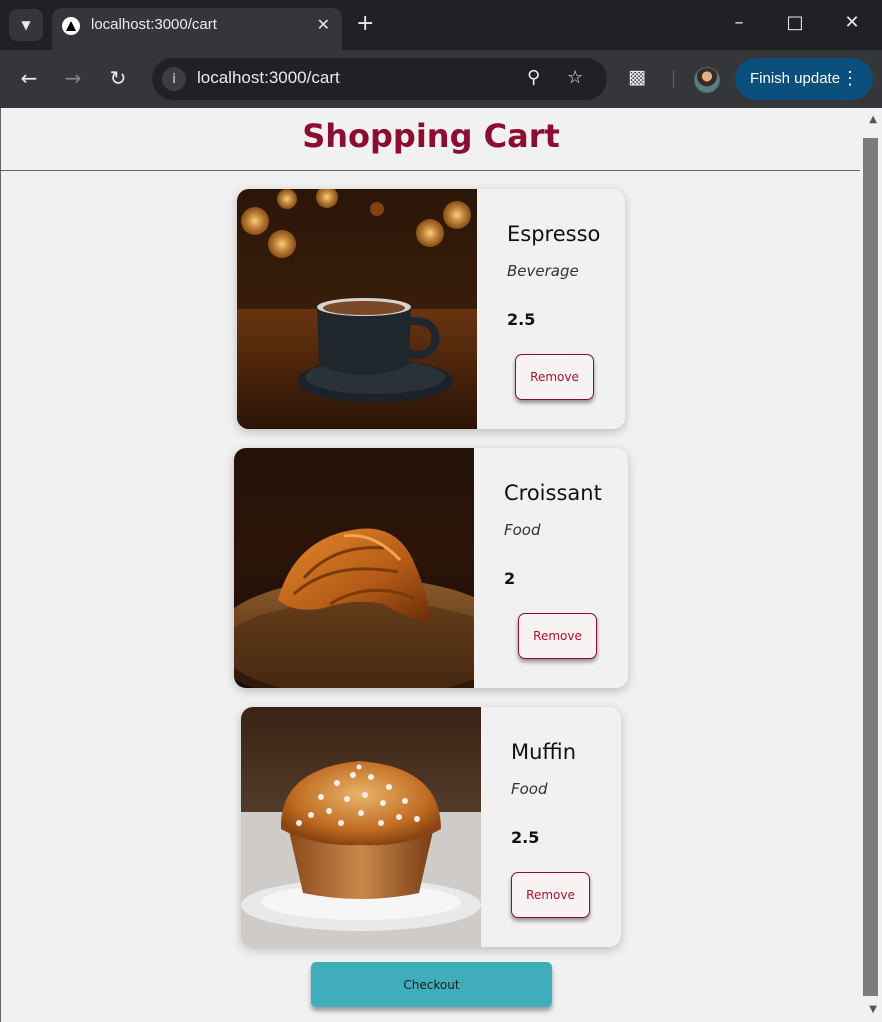 This screenshot has width=882, height=1022. Describe the element at coordinates (323, 24) in the screenshot. I see `close-tab-icon: ✕` at that location.